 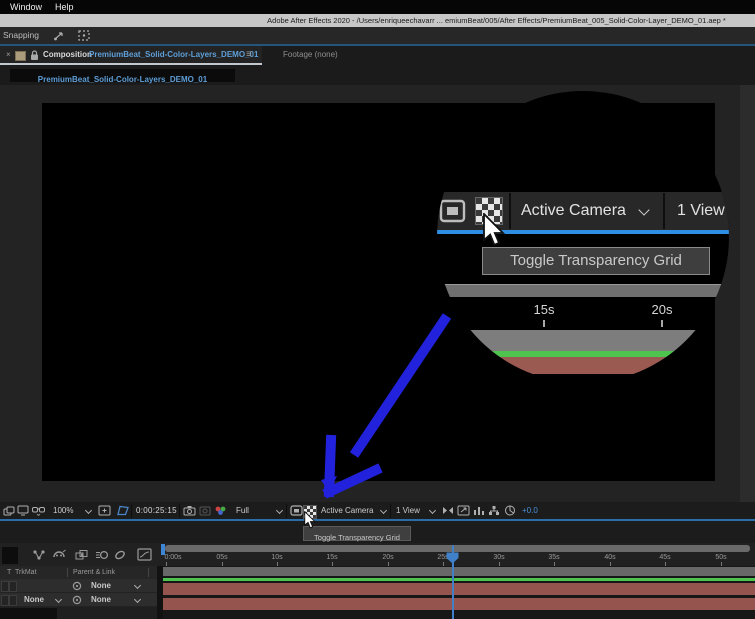 What do you see at coordinates (357, 534) in the screenshot?
I see `tooltip: Toggle Transparency Grid` at bounding box center [357, 534].